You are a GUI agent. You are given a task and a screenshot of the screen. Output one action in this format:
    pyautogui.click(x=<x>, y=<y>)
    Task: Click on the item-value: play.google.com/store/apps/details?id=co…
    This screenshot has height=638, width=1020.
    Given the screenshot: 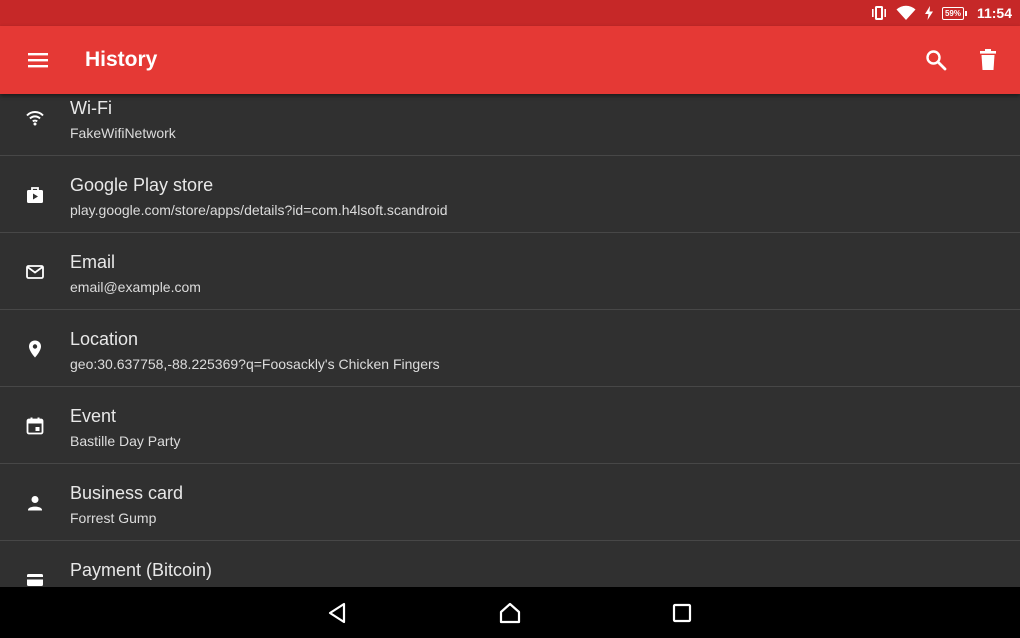 What is the action you would take?
    pyautogui.click(x=259, y=210)
    